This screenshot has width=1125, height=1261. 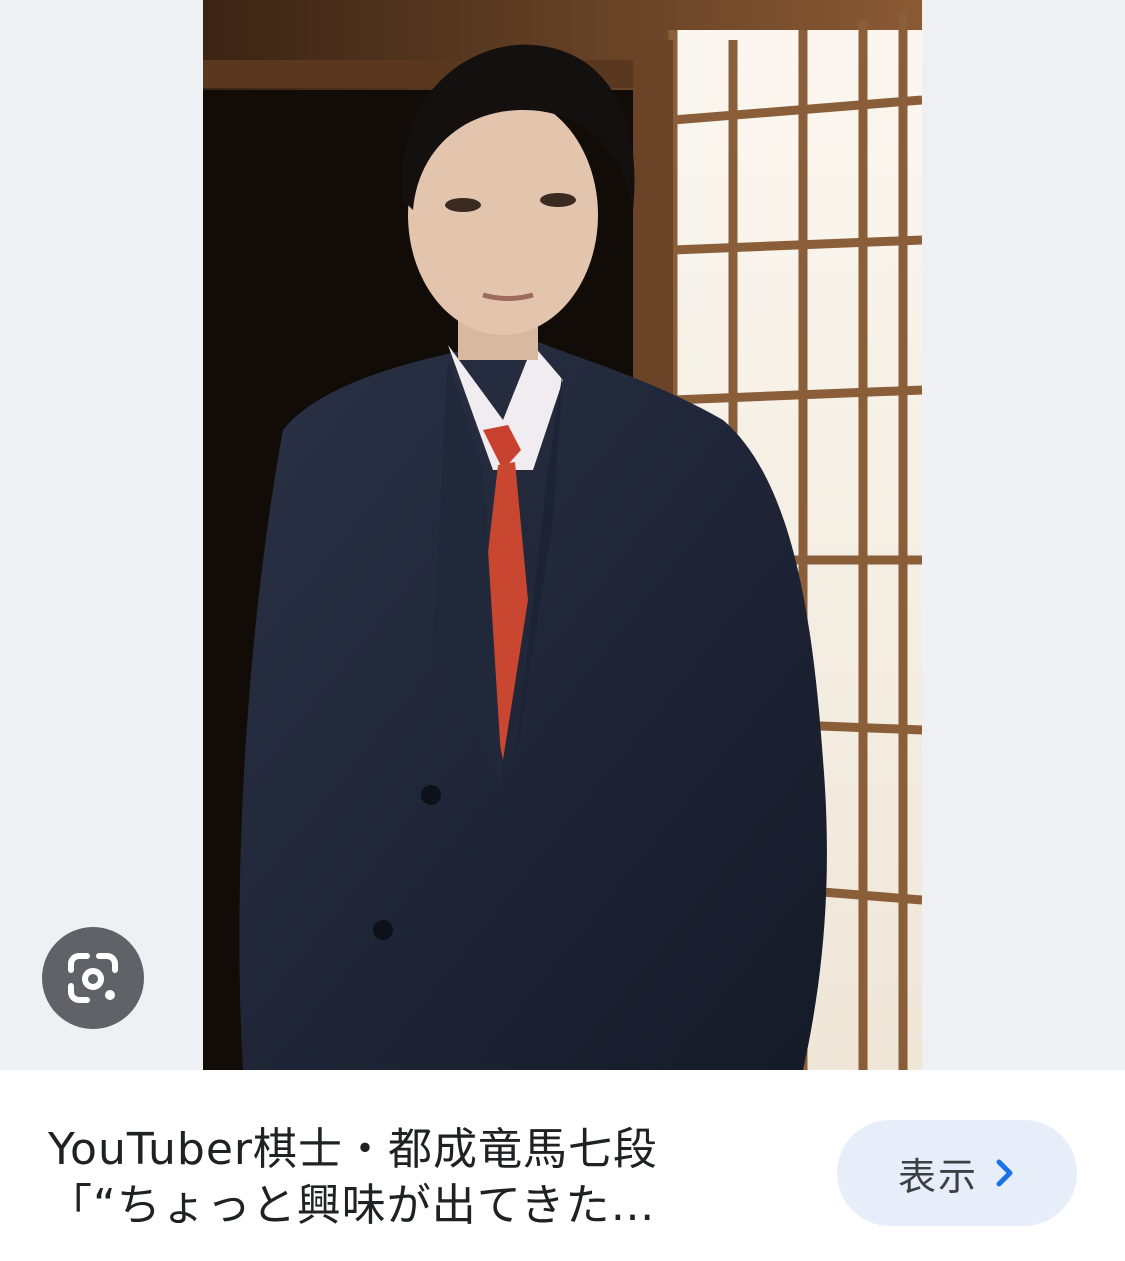 What do you see at coordinates (937, 1176) in the screenshot?
I see `show-button-label: 表示` at bounding box center [937, 1176].